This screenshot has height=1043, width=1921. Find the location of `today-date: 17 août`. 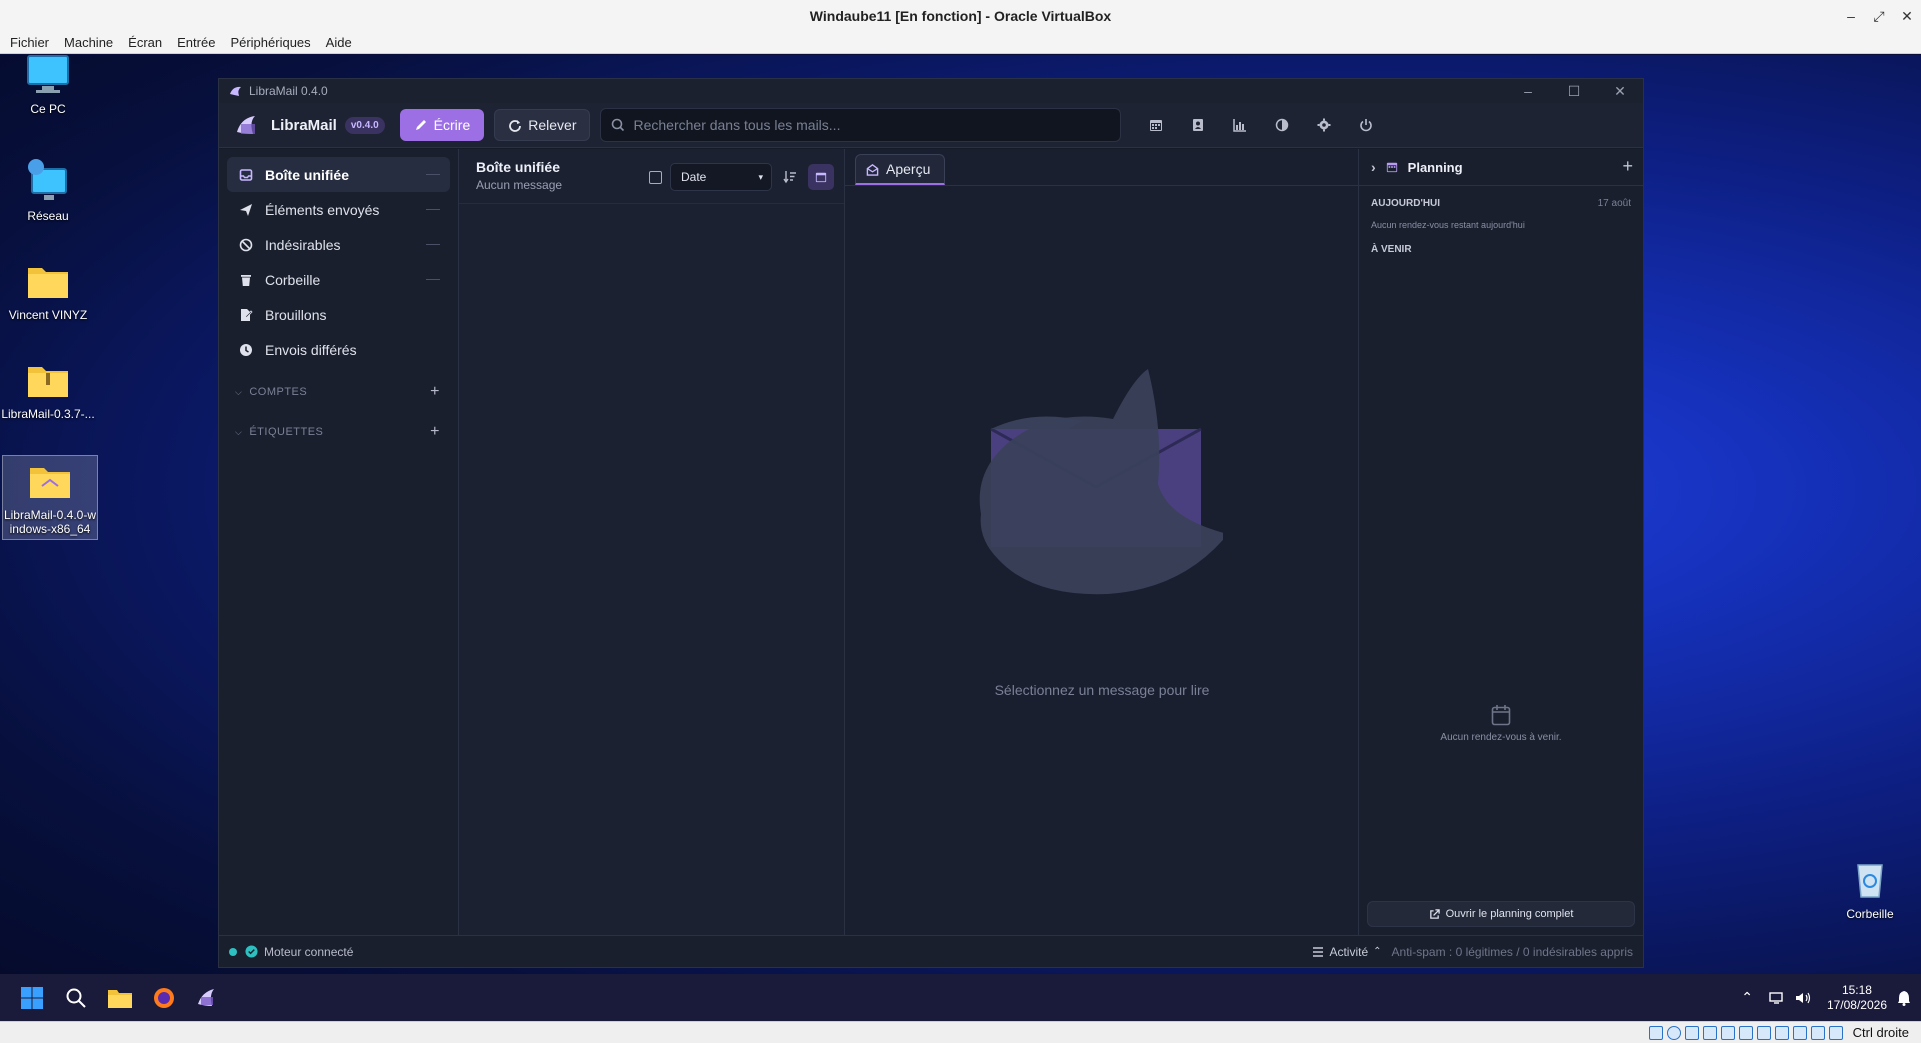

today-date: 17 août is located at coordinates (1614, 203).